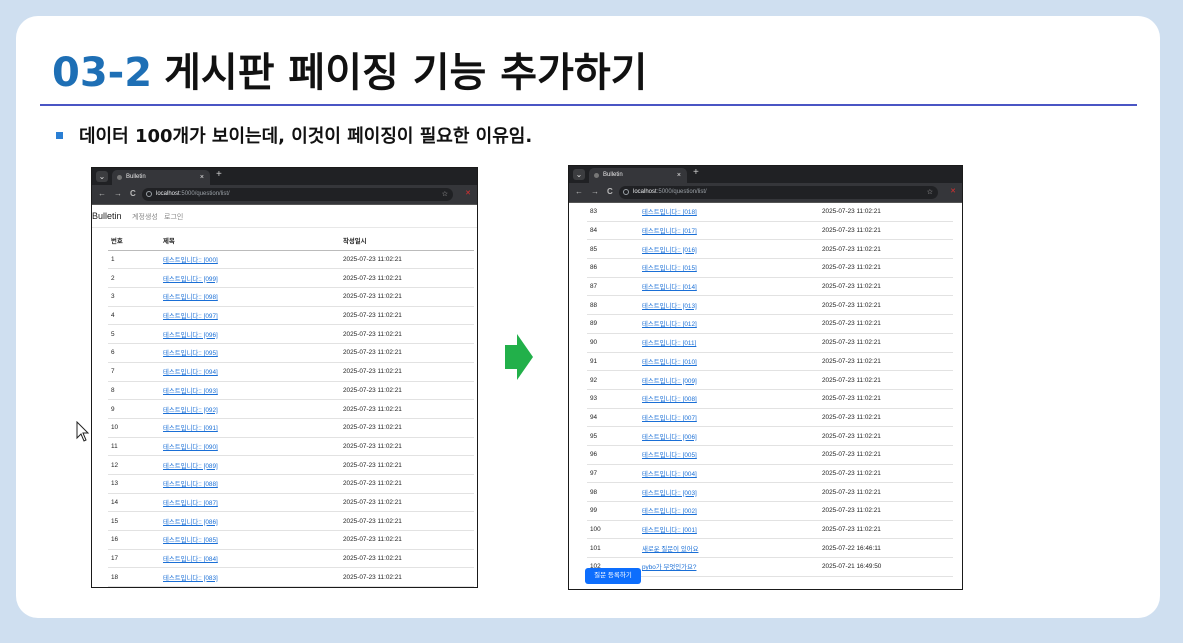 This screenshot has width=1183, height=643. What do you see at coordinates (253, 316) in the screenshot?
I see `row-subject-cell: 테스트입니다:: [097]` at bounding box center [253, 316].